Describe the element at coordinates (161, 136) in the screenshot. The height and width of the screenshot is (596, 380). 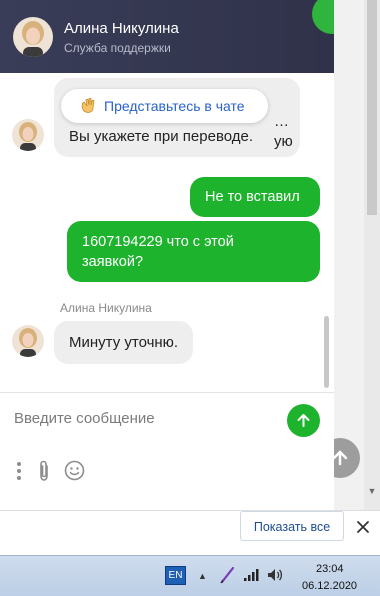
I see `agent-message-text: Вы укажете при переводе.` at that location.